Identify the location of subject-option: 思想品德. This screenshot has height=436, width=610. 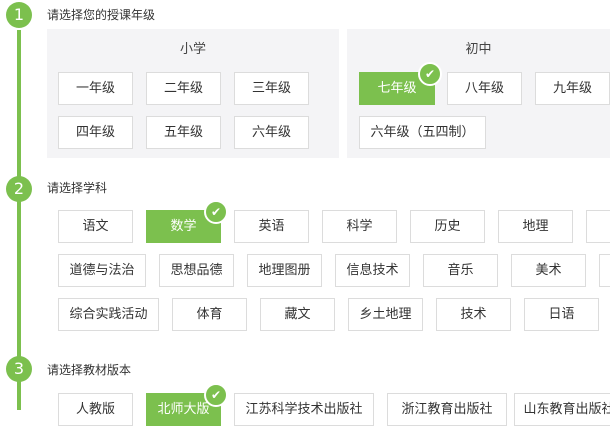
(196, 270).